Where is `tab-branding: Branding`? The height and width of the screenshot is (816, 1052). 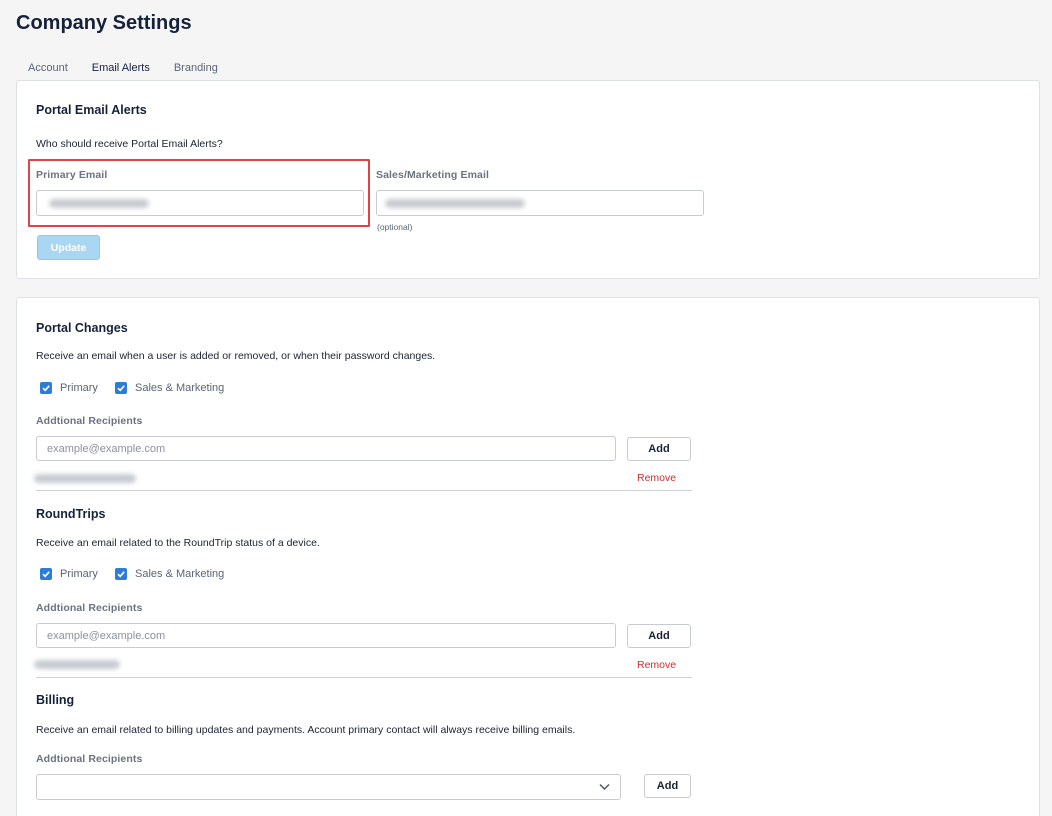 tab-branding: Branding is located at coordinates (196, 70).